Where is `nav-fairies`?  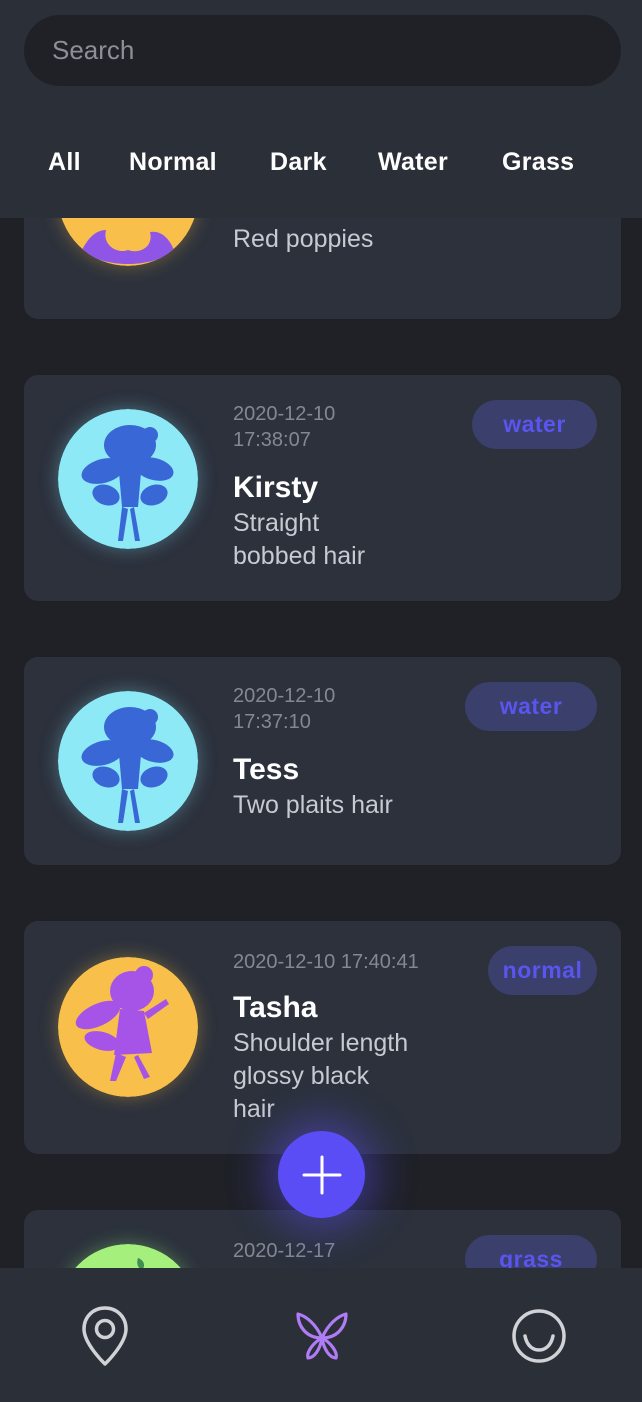
nav-fairies is located at coordinates (322, 1336).